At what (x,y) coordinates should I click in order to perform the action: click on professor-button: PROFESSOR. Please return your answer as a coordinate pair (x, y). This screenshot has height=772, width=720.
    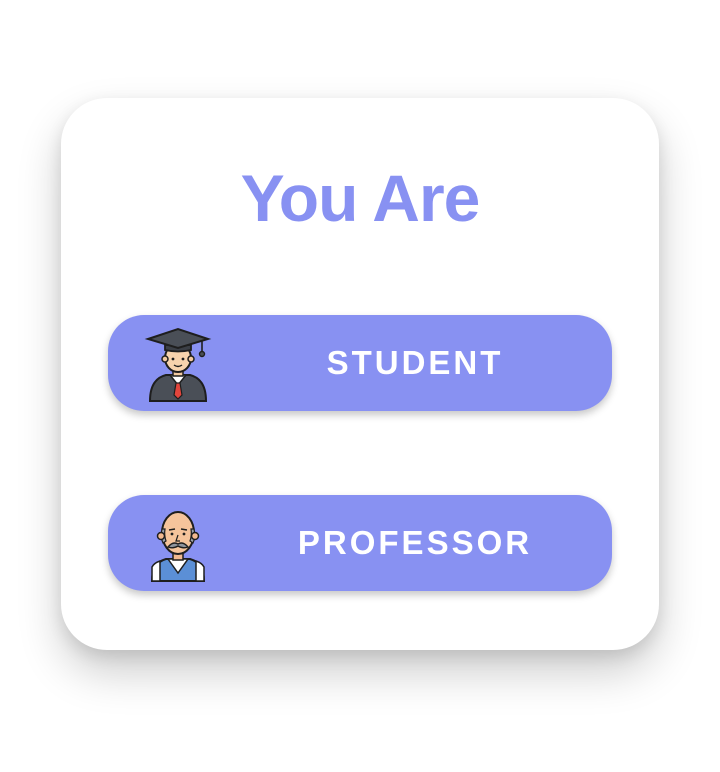
    Looking at the image, I should click on (360, 543).